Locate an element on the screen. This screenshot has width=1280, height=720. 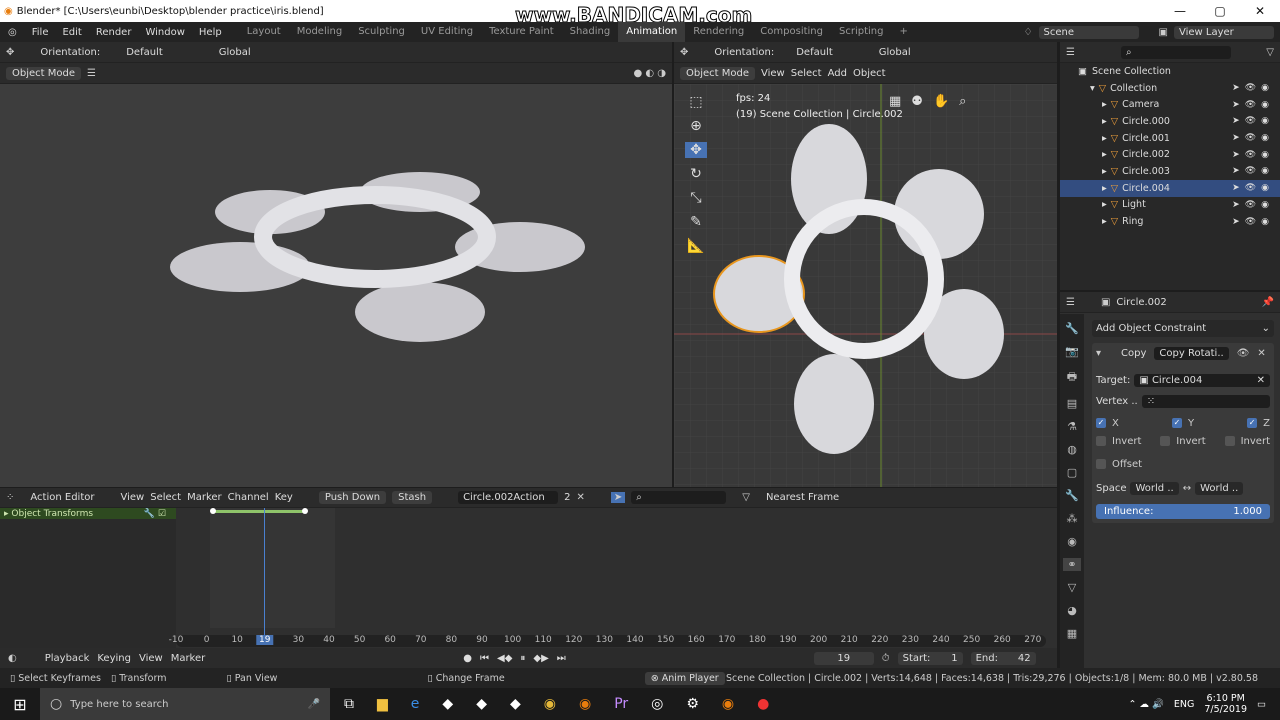
taskbar-search-input: ○ Type here to search 🎤 is located at coordinates (185, 704).